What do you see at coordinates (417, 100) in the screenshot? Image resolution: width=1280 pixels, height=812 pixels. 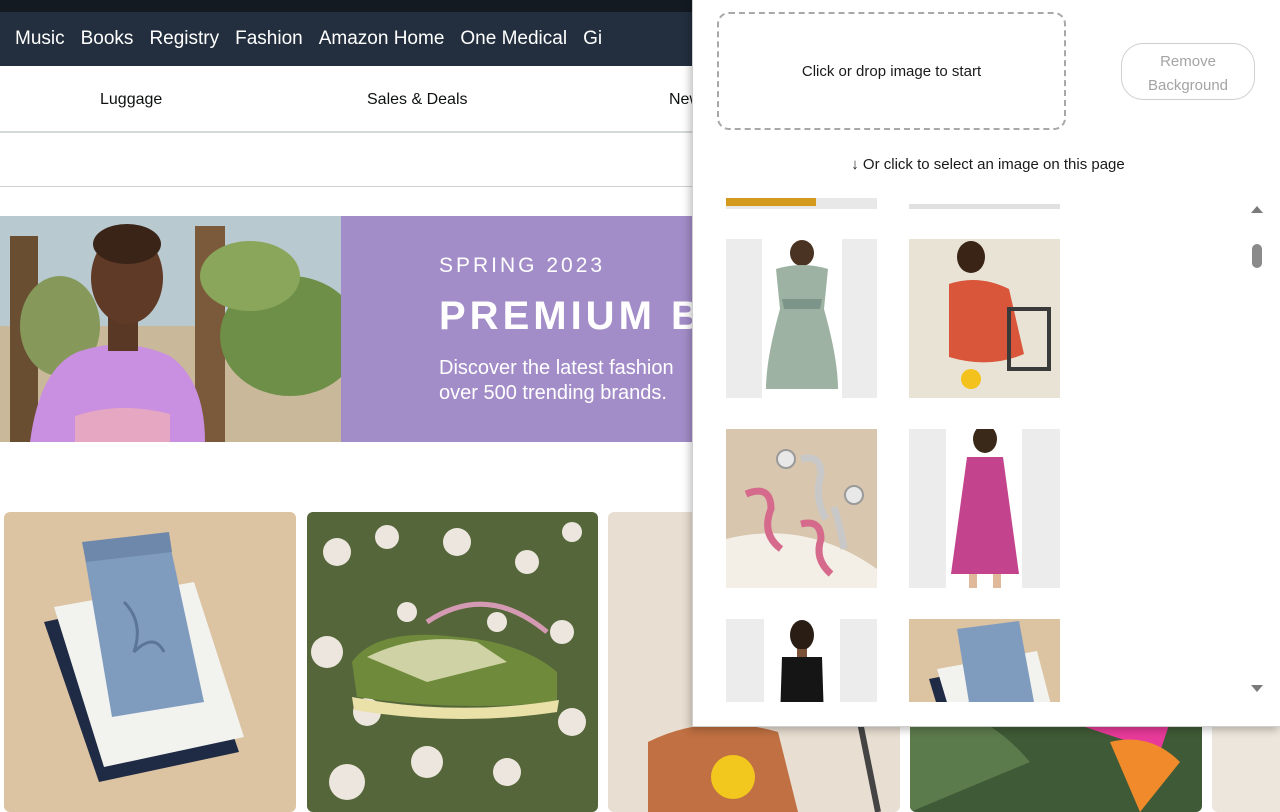 I see `subnav-item-sales-deals: Sales & Deals` at bounding box center [417, 100].